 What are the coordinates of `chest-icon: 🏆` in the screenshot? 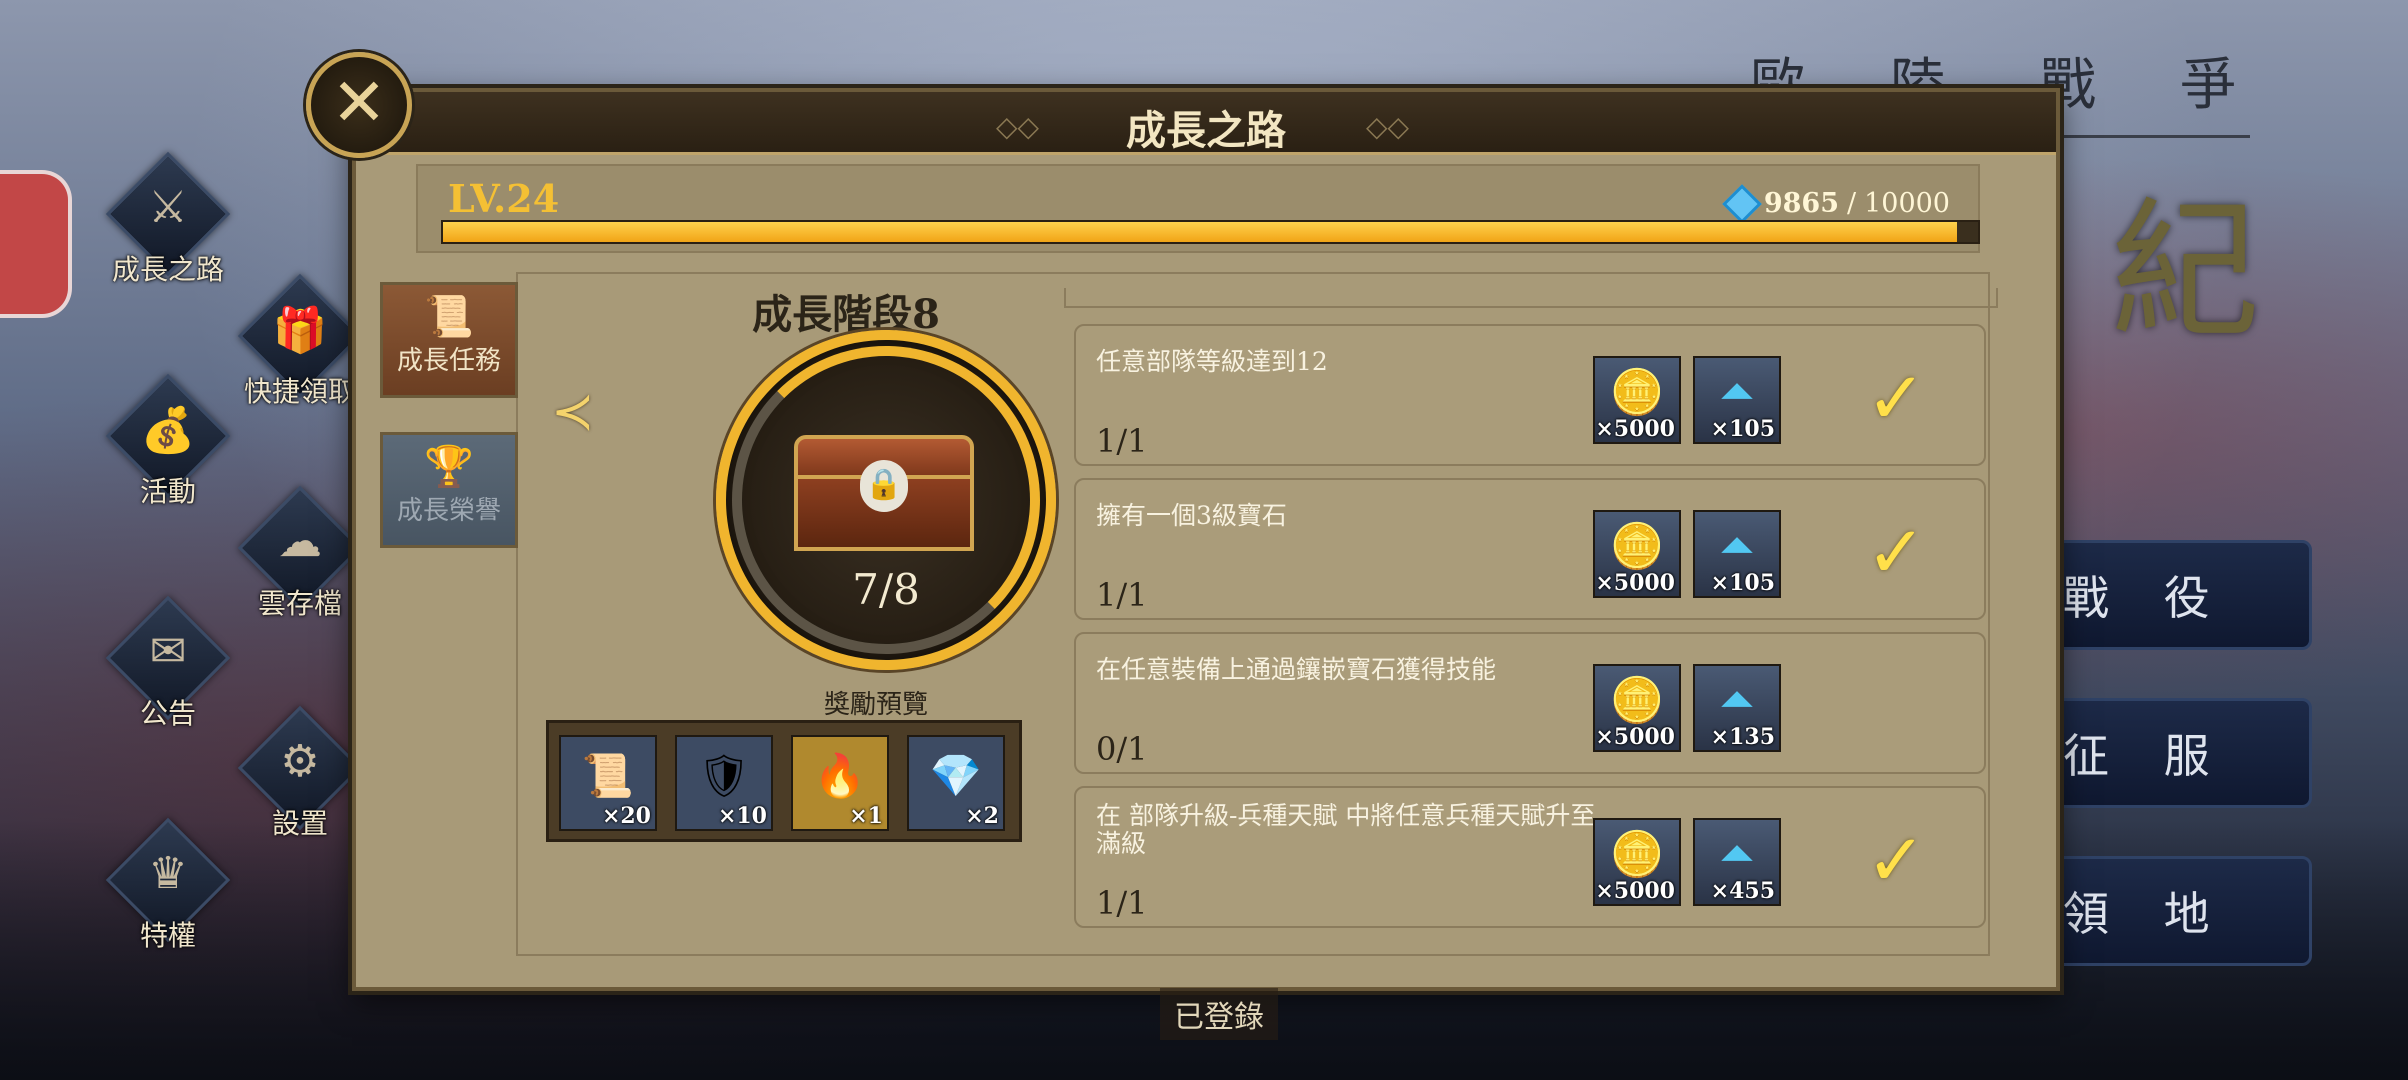 It's located at (449, 467).